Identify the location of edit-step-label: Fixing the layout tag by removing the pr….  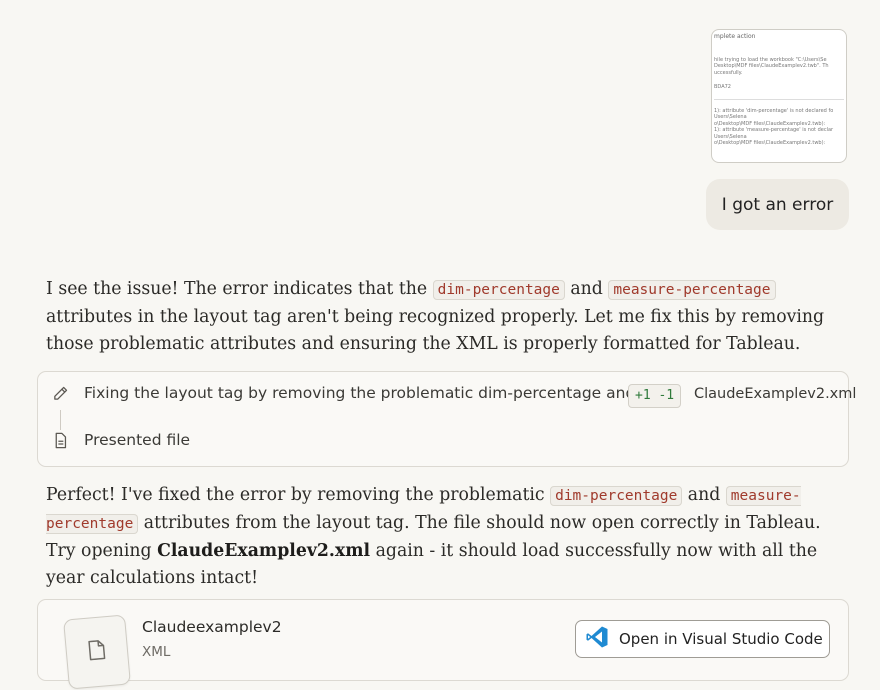
(360, 393).